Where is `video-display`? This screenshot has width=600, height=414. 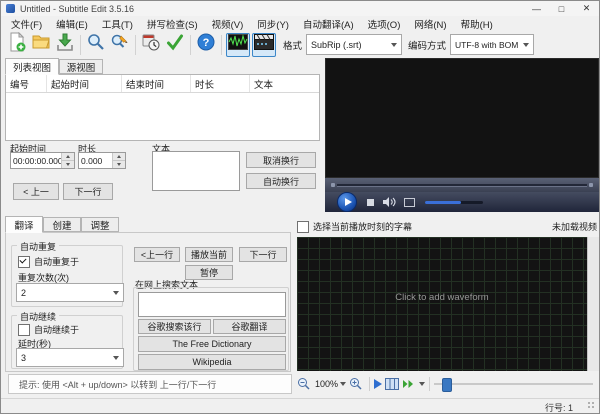
video-display is located at coordinates (462, 118).